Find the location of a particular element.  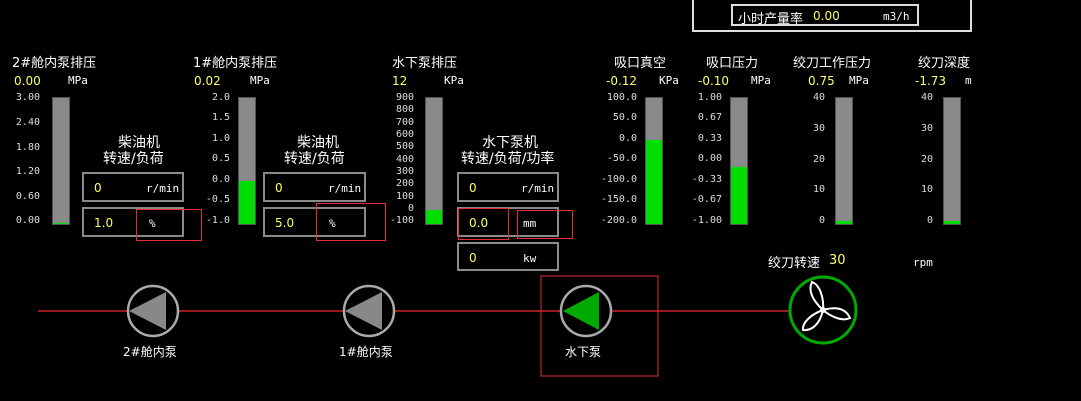

pump-1-icon is located at coordinates (369, 311).